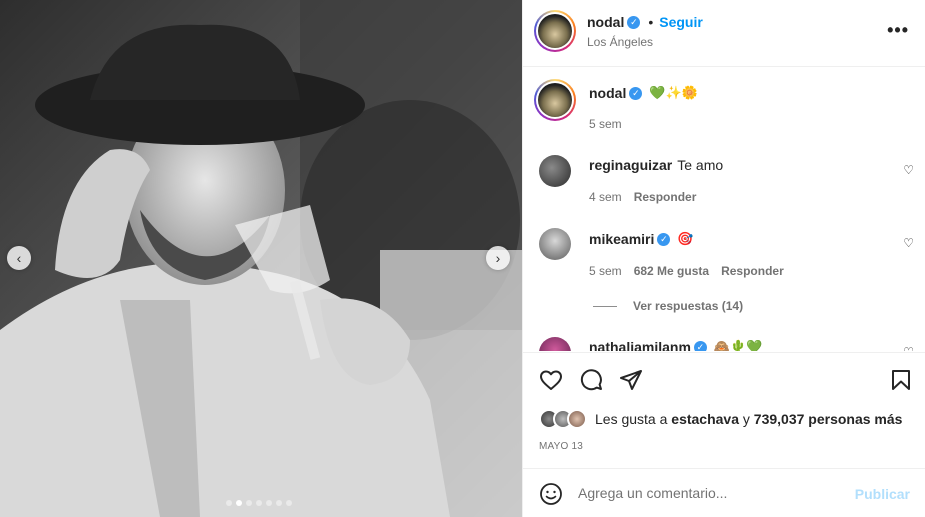 This screenshot has height=517, width=925. I want to click on publish-button: Publicar, so click(882, 494).